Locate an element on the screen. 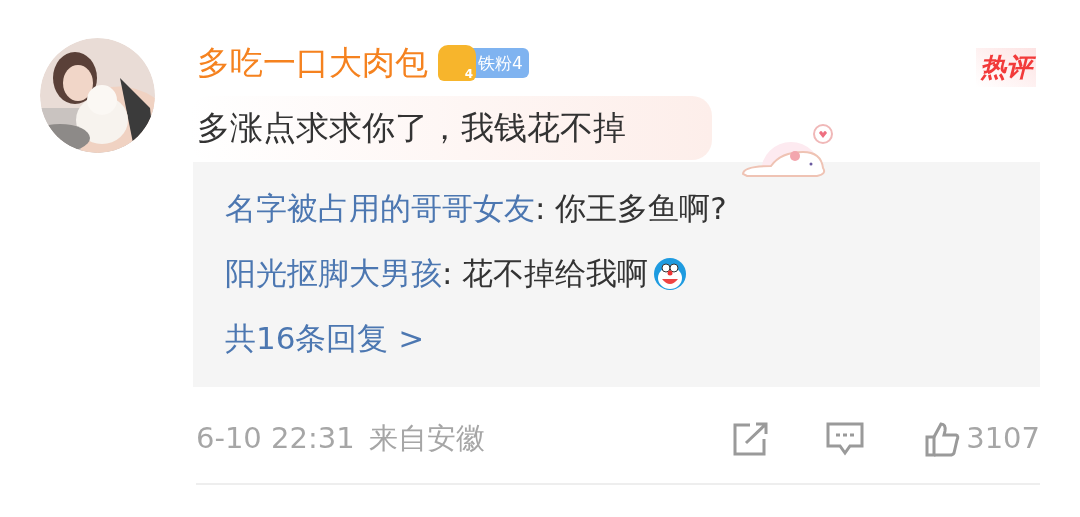 This screenshot has width=1080, height=517. comment-icon is located at coordinates (845, 439).